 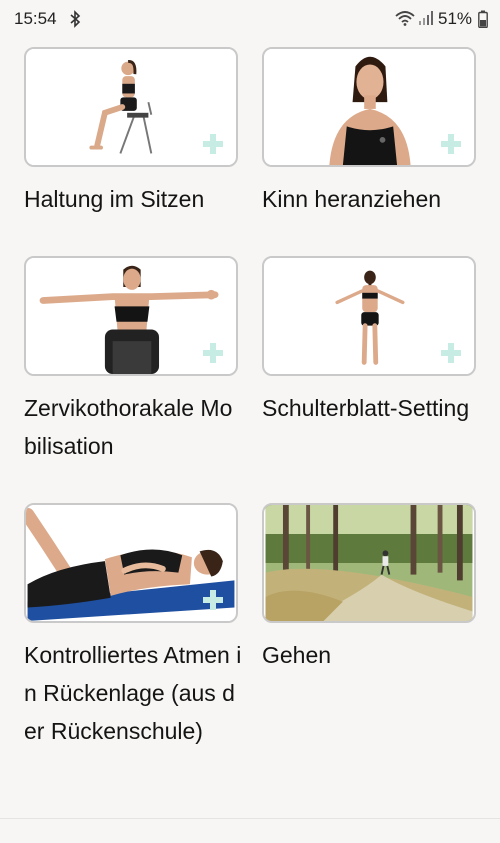 I want to click on signal-icon, so click(x=426, y=18).